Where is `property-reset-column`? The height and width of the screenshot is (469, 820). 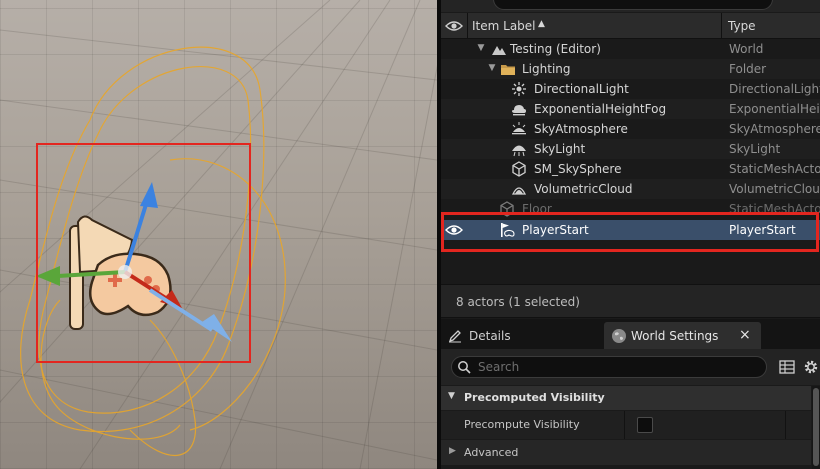
property-reset-column is located at coordinates (785, 425).